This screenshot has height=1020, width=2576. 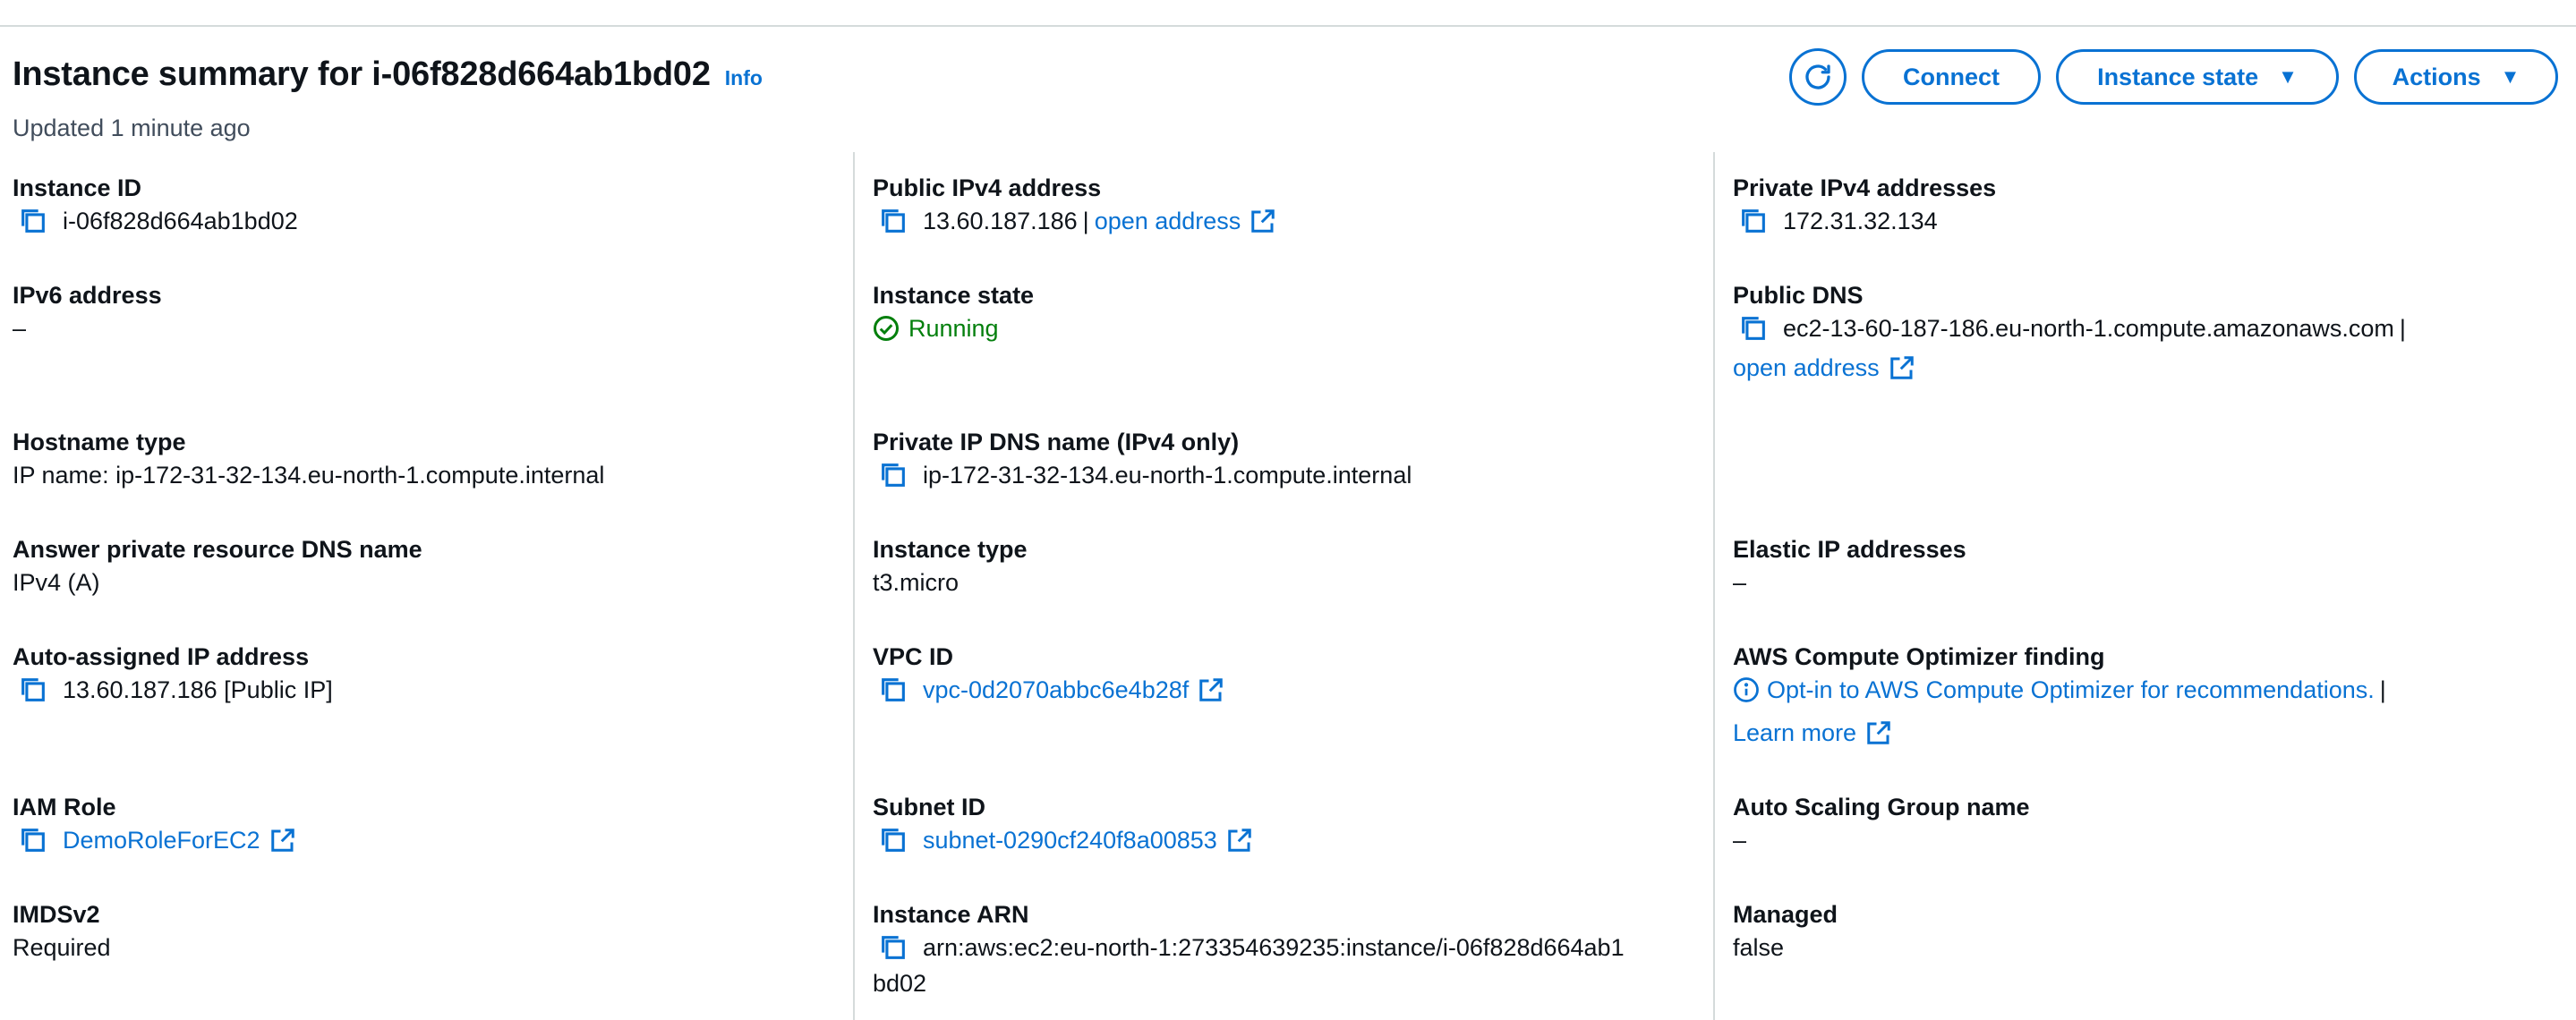 What do you see at coordinates (62, 947) in the screenshot?
I see `imdsv2-value: Required` at bounding box center [62, 947].